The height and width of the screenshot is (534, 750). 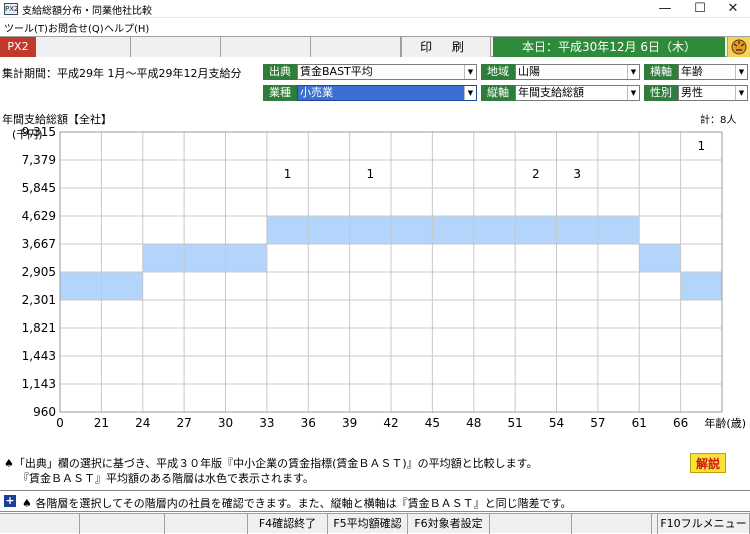 What do you see at coordinates (10, 501) in the screenshot?
I see `plus-icon: +` at bounding box center [10, 501].